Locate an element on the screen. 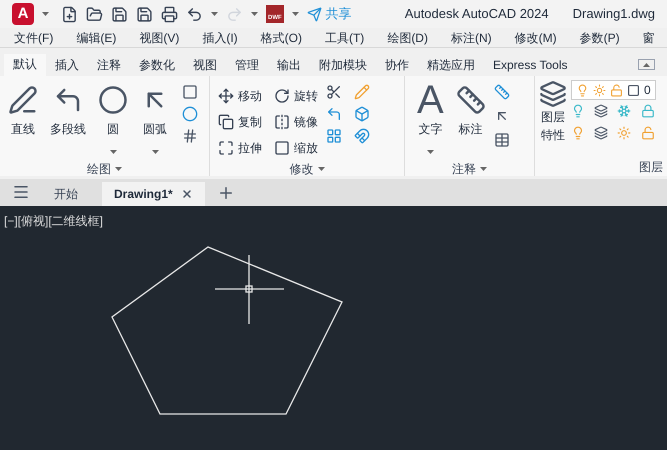 This screenshot has width=667, height=450. unlock-icon is located at coordinates (616, 90).